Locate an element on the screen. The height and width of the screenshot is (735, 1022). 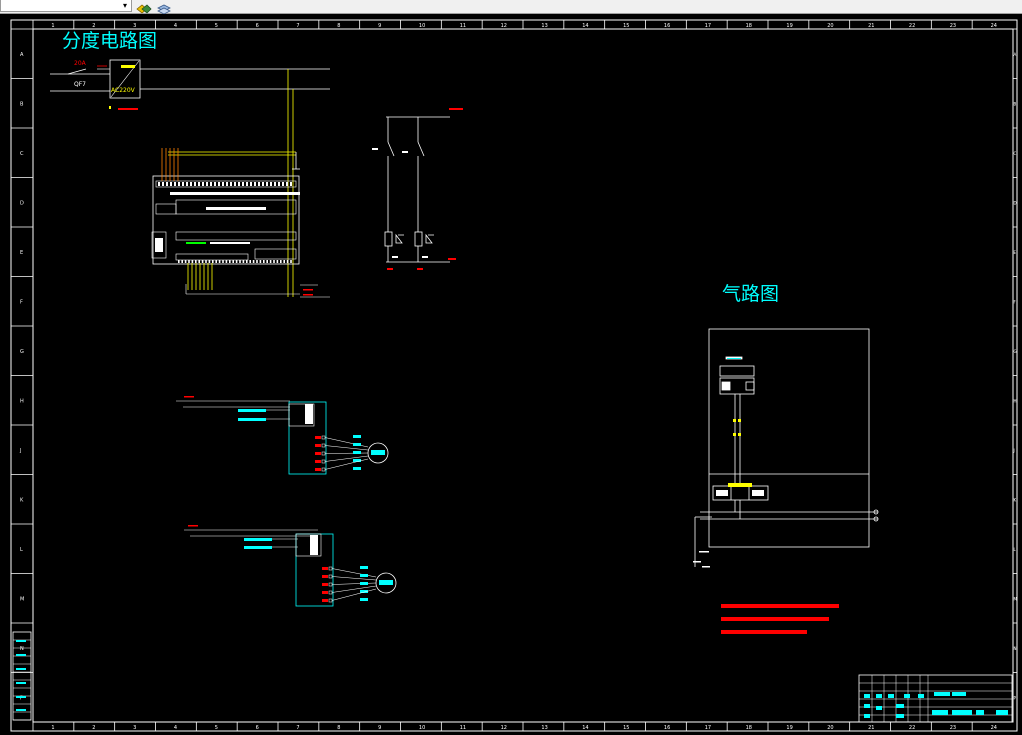
plc-module is located at coordinates (240, 223).